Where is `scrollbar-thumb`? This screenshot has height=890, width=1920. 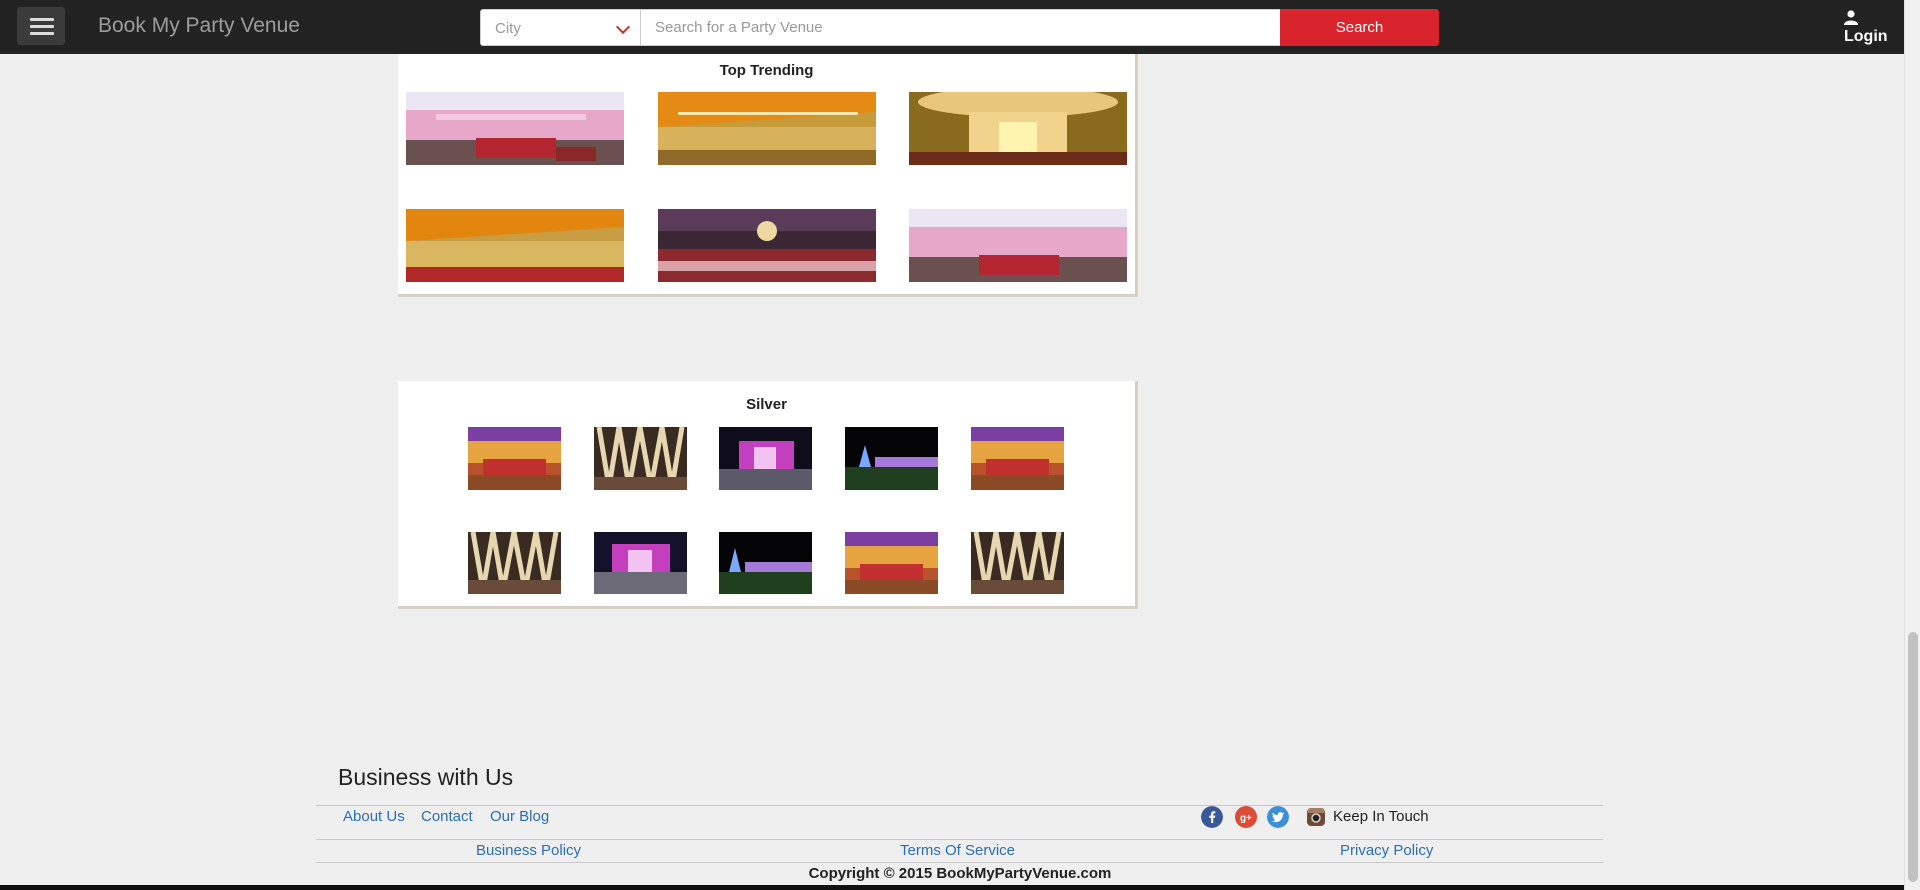
scrollbar-thumb is located at coordinates (1913, 757).